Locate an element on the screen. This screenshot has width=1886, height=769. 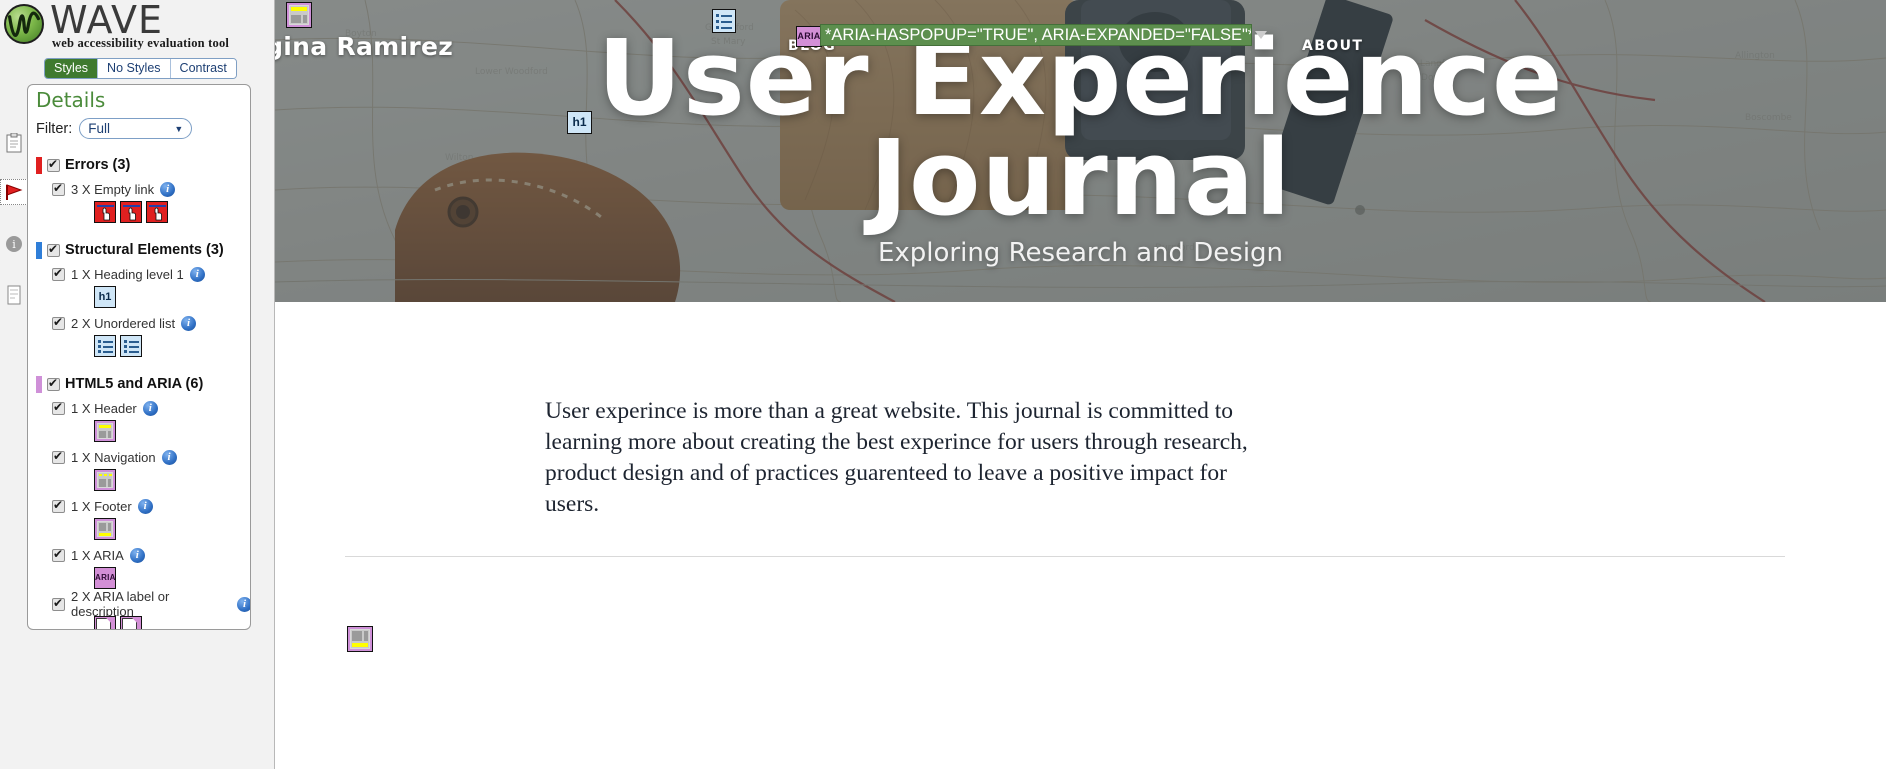
issue-group-errors: Errors (3) 3 X Empty link i is located at coordinates (139, 189).